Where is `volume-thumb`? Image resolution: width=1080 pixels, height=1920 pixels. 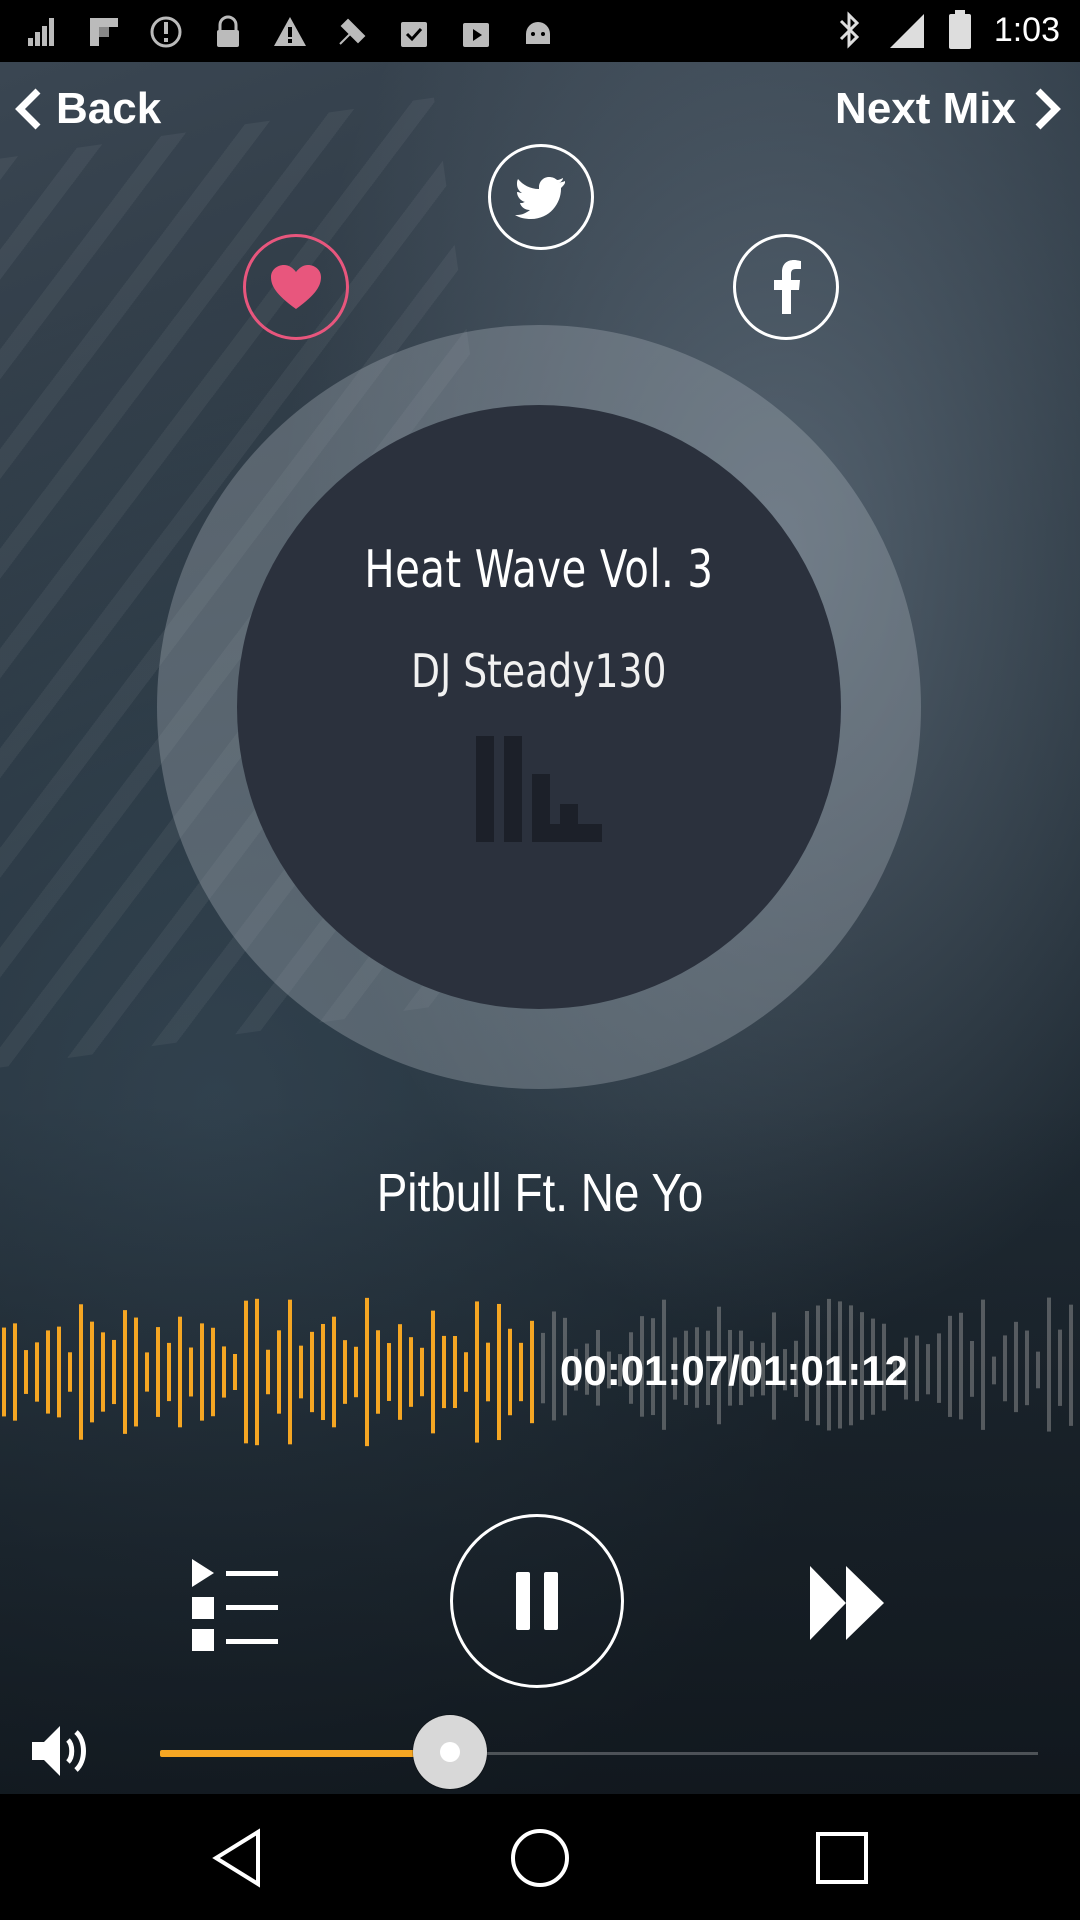
volume-thumb is located at coordinates (449, 1752).